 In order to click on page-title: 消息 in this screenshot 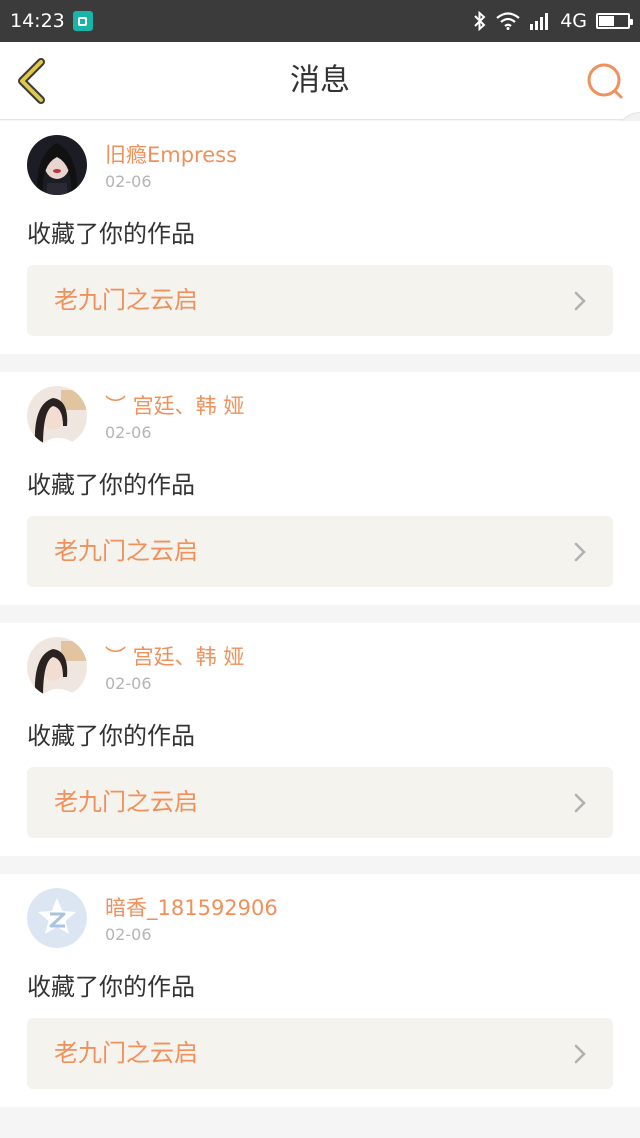, I will do `click(320, 80)`.